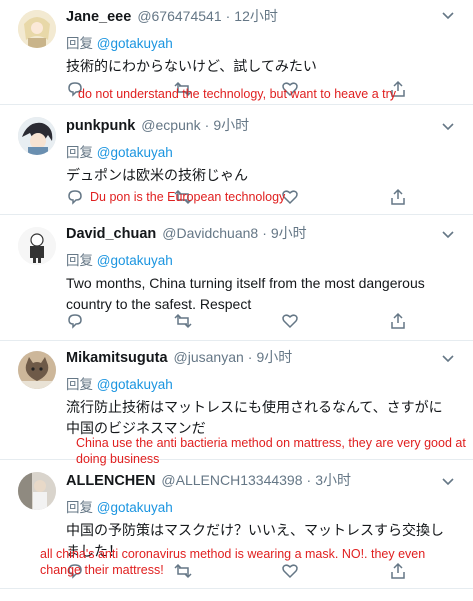  I want to click on cartoon-figure-avatar-icon, so click(37, 246).